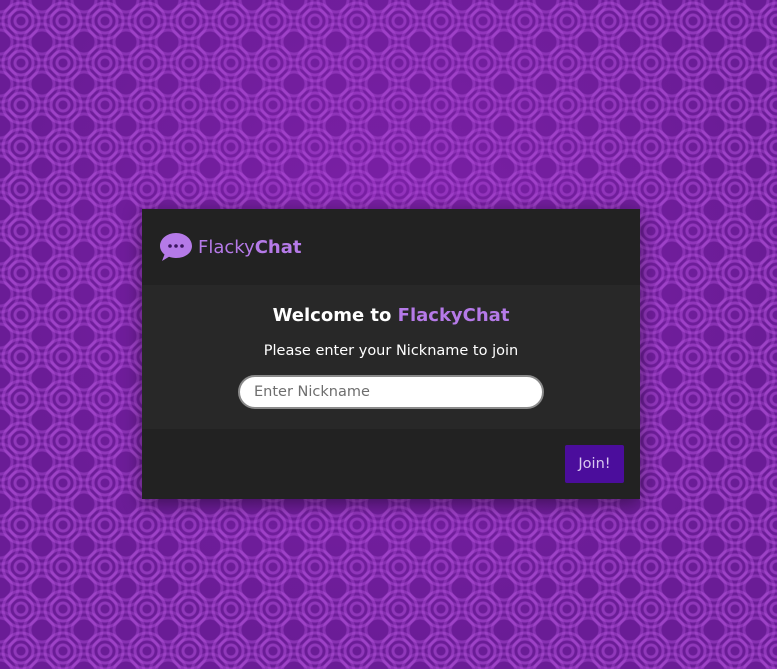 Image resolution: width=777 pixels, height=669 pixels. I want to click on brand-bold: Chat, so click(278, 247).